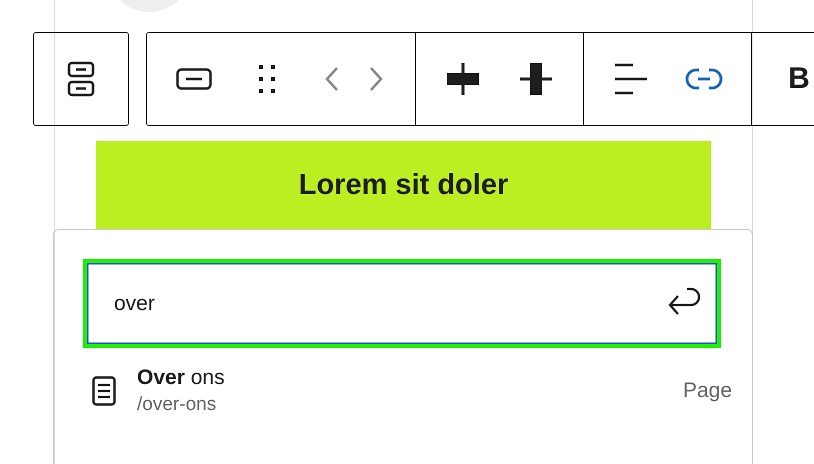  I want to click on lorem-button: Lorem sit doler, so click(403, 185).